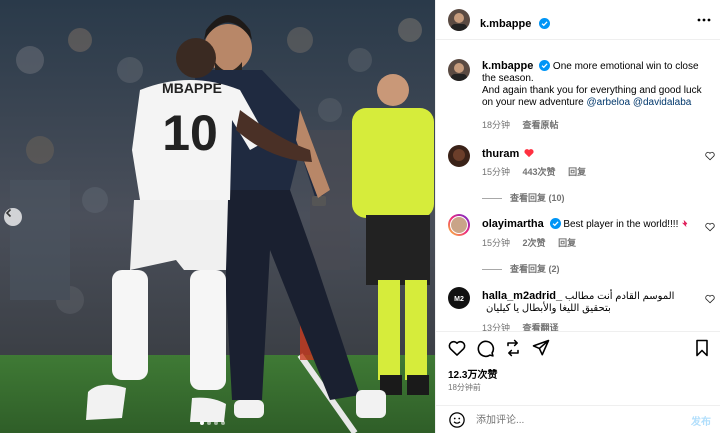 The width and height of the screenshot is (720, 433). Describe the element at coordinates (537, 198) in the screenshot. I see `view-replies-label: 查看回复 (10)` at that location.